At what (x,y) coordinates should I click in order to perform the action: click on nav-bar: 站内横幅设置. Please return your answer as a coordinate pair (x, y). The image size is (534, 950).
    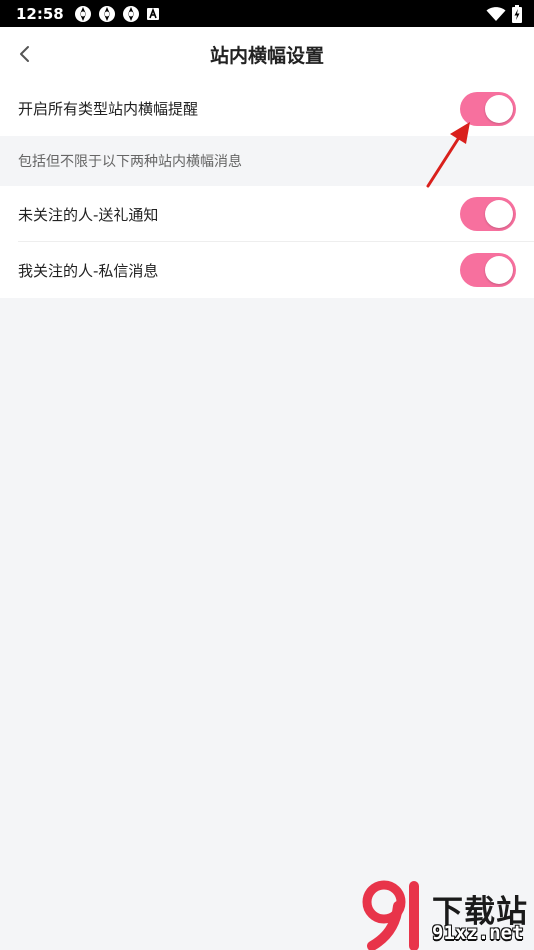
    Looking at the image, I should click on (267, 54).